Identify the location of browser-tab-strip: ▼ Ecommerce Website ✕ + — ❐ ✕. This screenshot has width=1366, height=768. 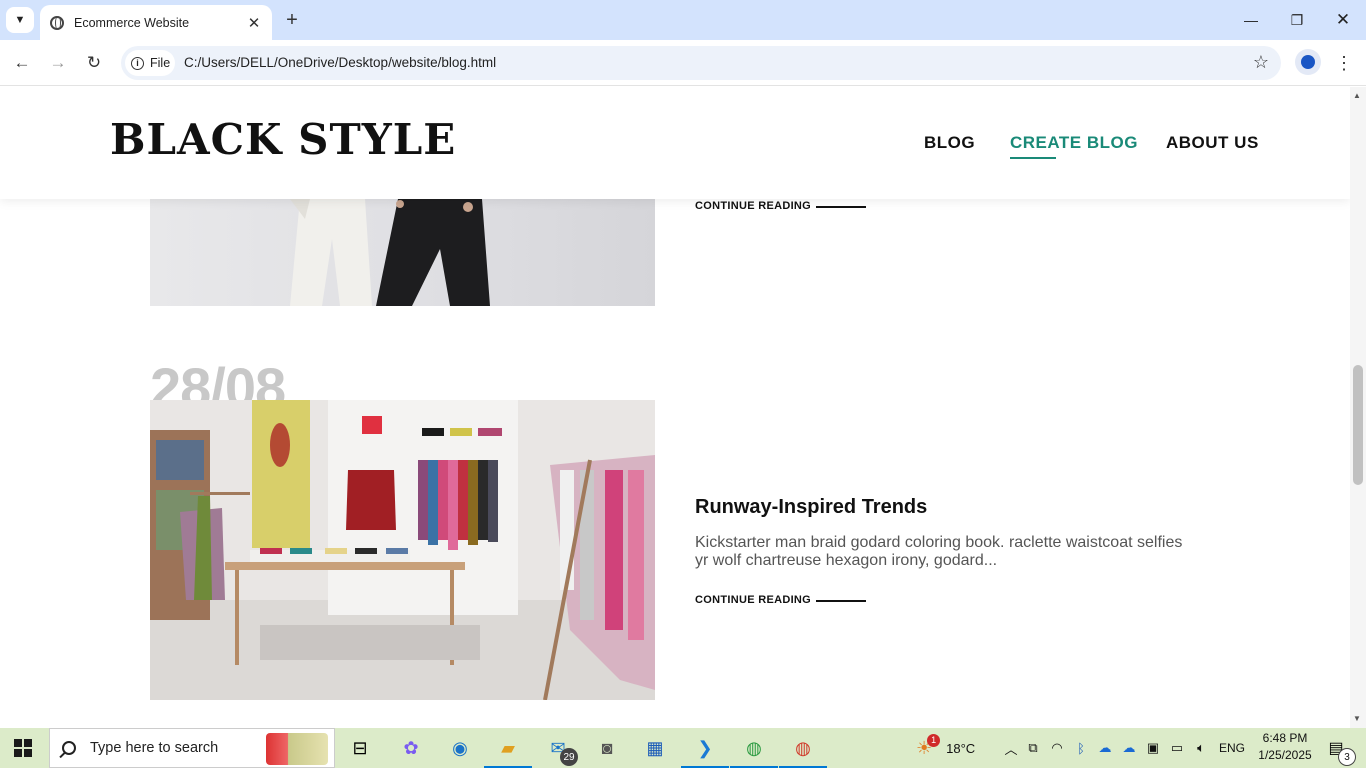
(683, 20).